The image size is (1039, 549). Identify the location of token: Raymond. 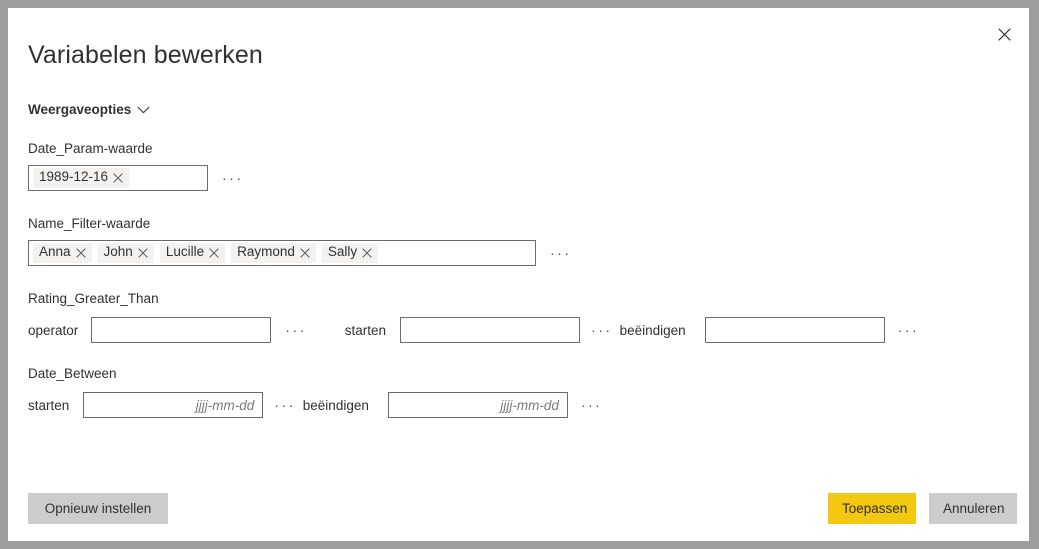
(273, 253).